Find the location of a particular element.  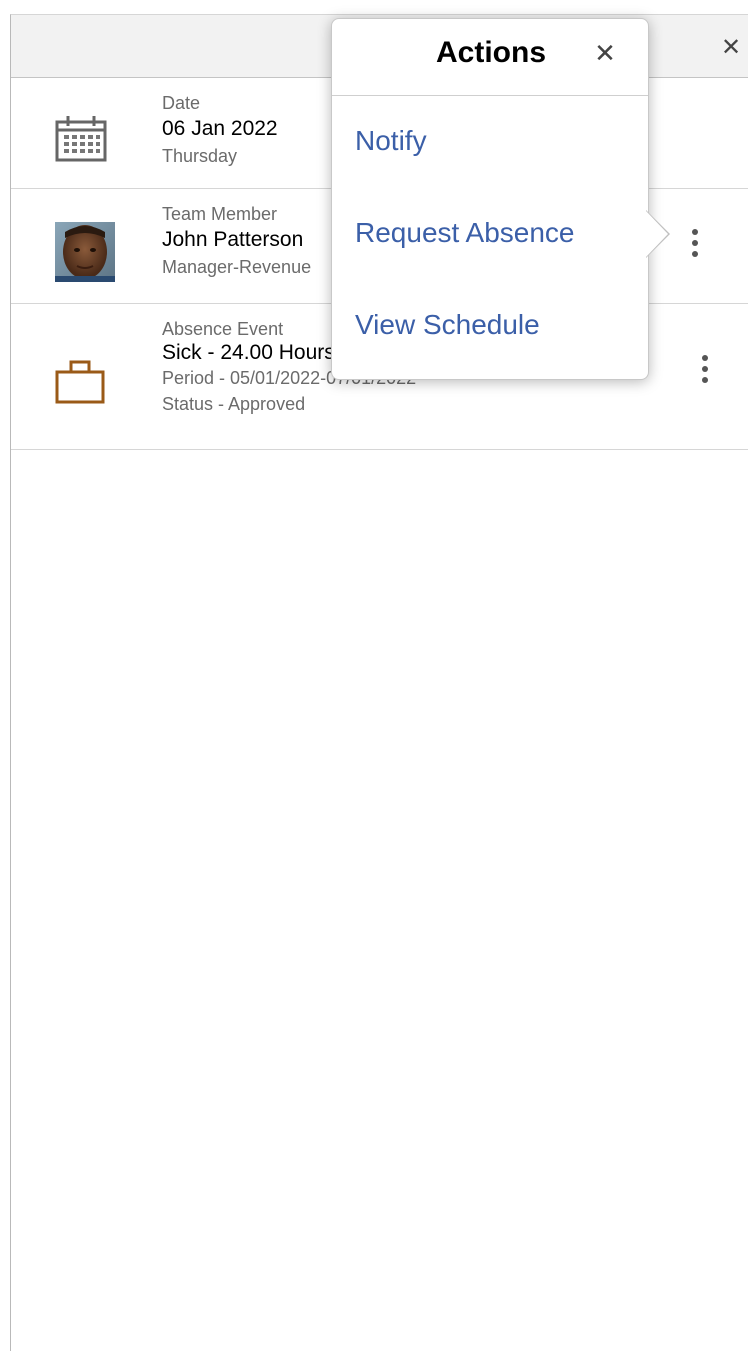

date-label: Date is located at coordinates (181, 103).